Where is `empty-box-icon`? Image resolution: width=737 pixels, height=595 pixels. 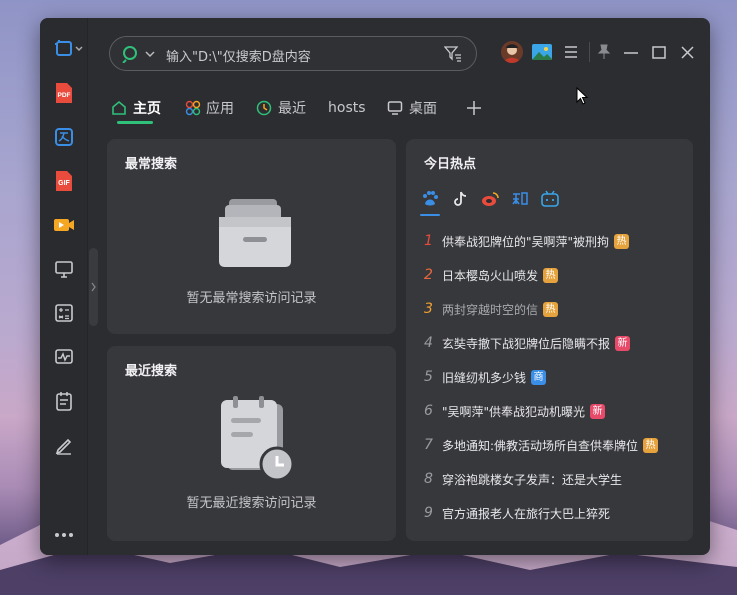 empty-box-icon is located at coordinates (255, 233).